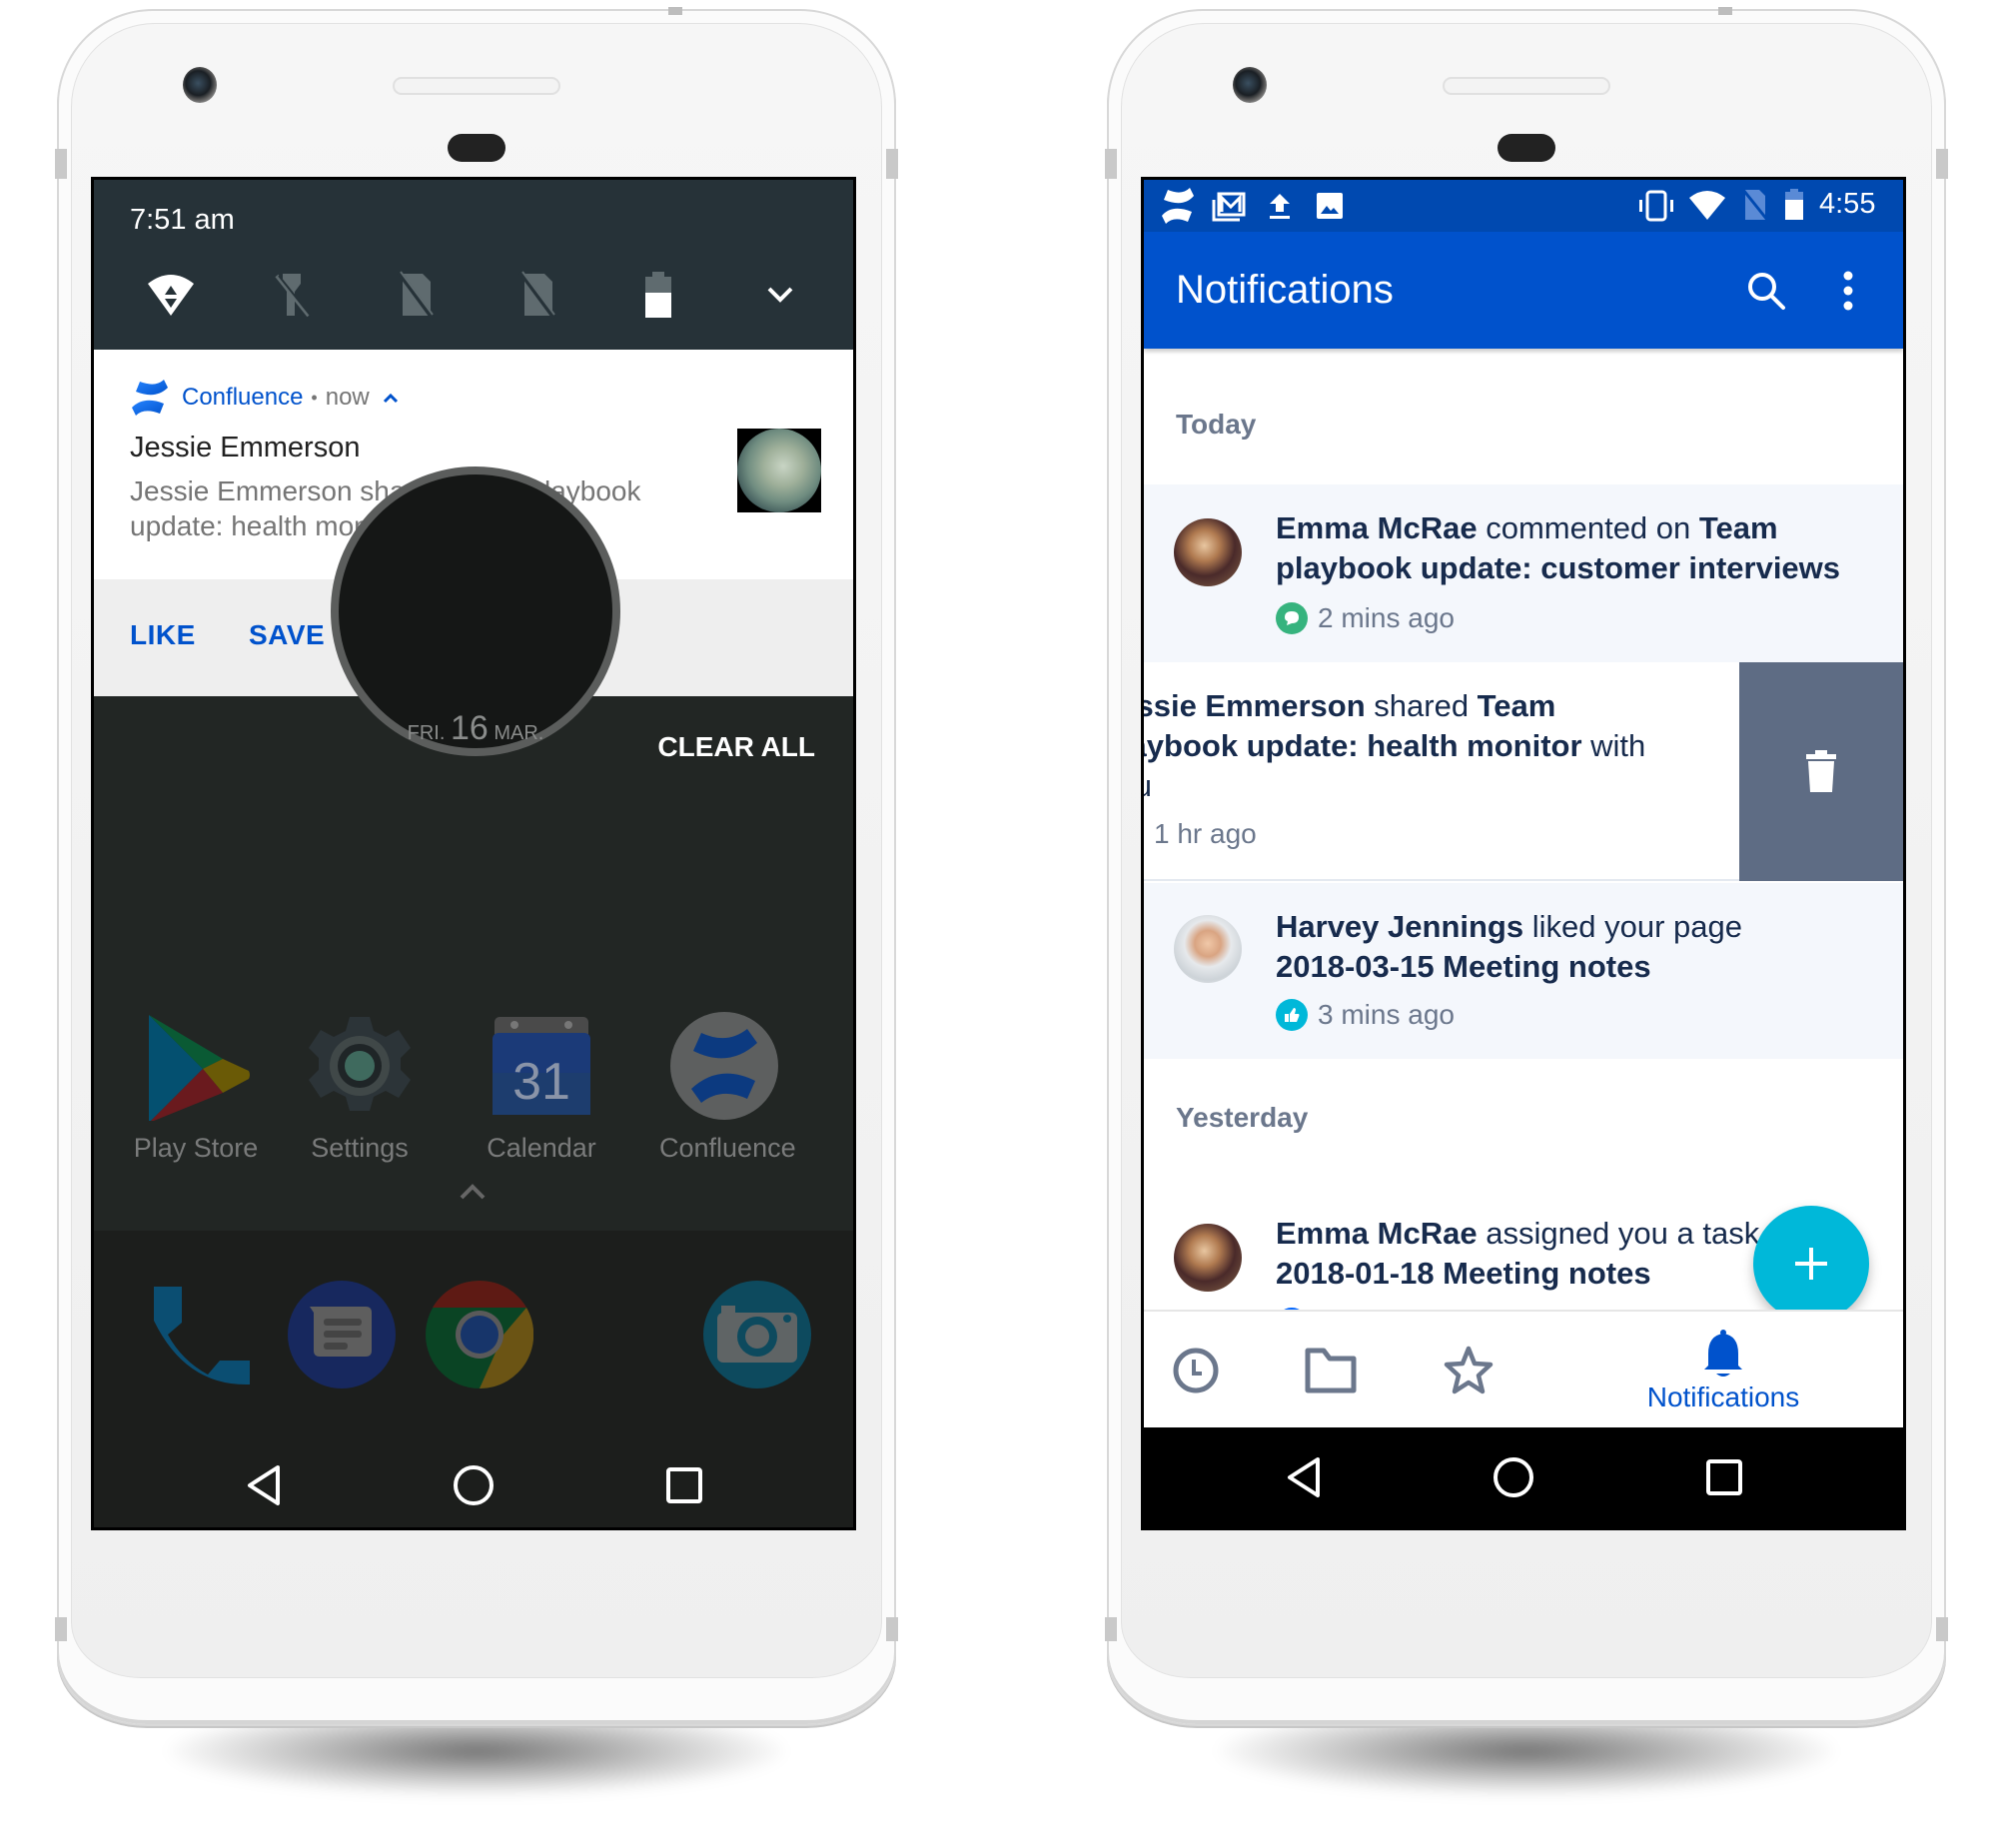 This screenshot has width=1998, height=1848. Describe the element at coordinates (658, 295) in the screenshot. I see `battery-icon` at that location.